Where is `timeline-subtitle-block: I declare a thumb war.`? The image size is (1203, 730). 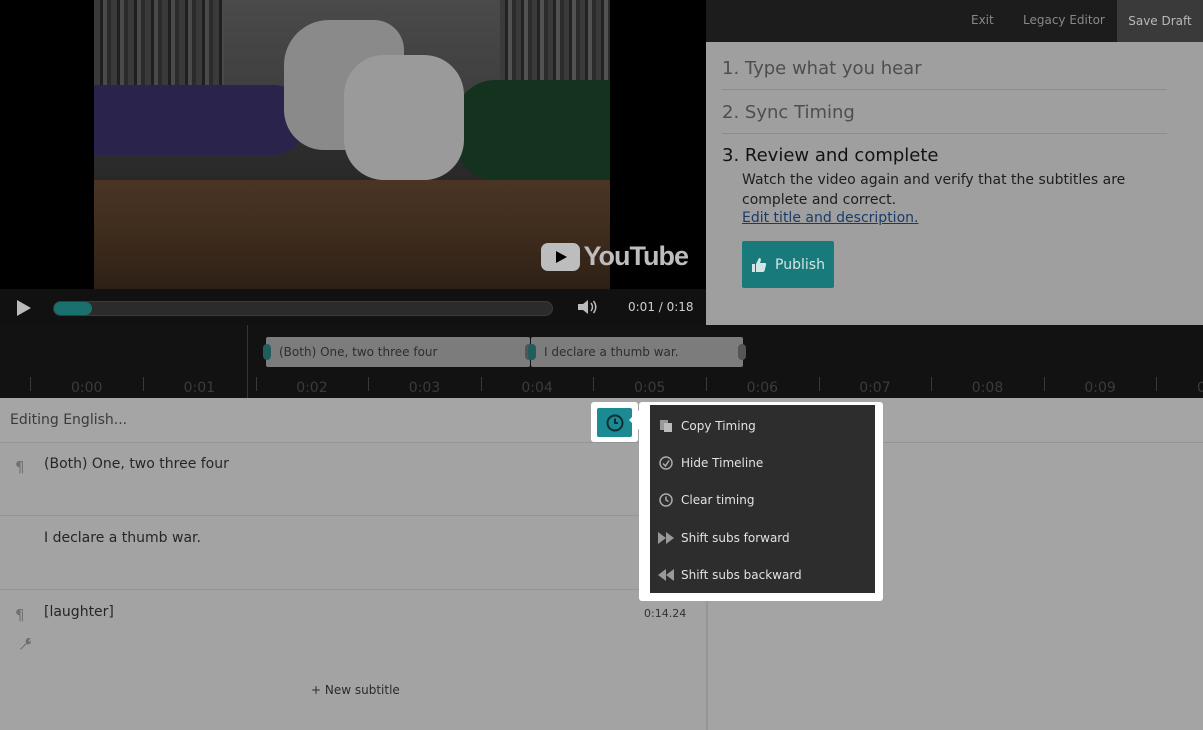
timeline-subtitle-block: I declare a thumb war. is located at coordinates (637, 352).